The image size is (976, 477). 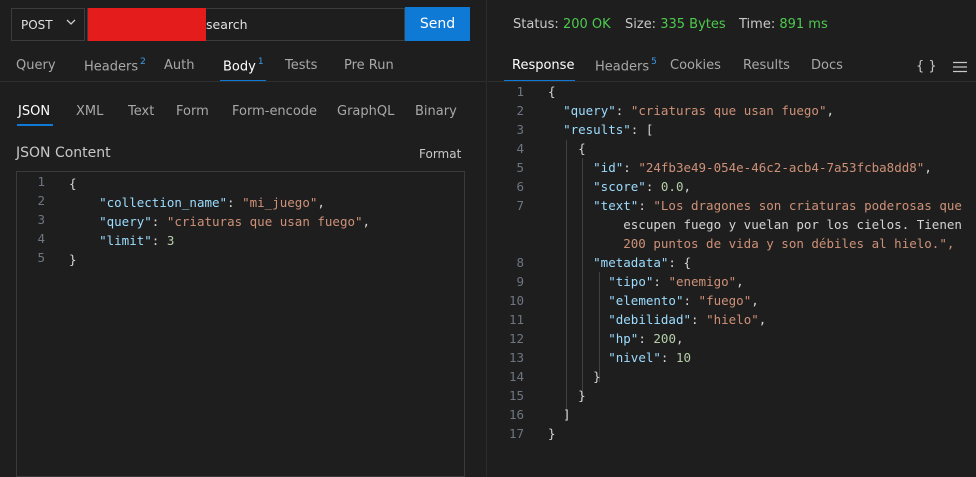 What do you see at coordinates (35, 125) in the screenshot?
I see `active-body-tab-underline` at bounding box center [35, 125].